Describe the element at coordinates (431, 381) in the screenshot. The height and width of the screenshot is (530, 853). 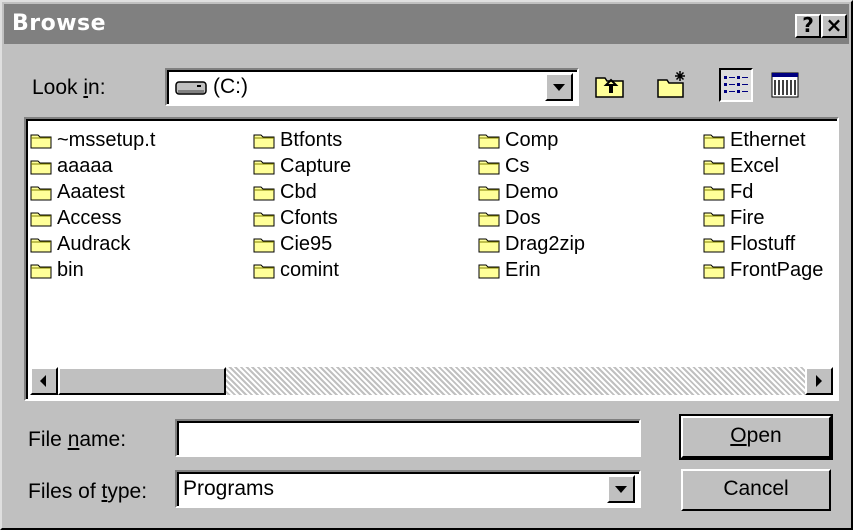
I see `horizontal-scrollbar` at that location.